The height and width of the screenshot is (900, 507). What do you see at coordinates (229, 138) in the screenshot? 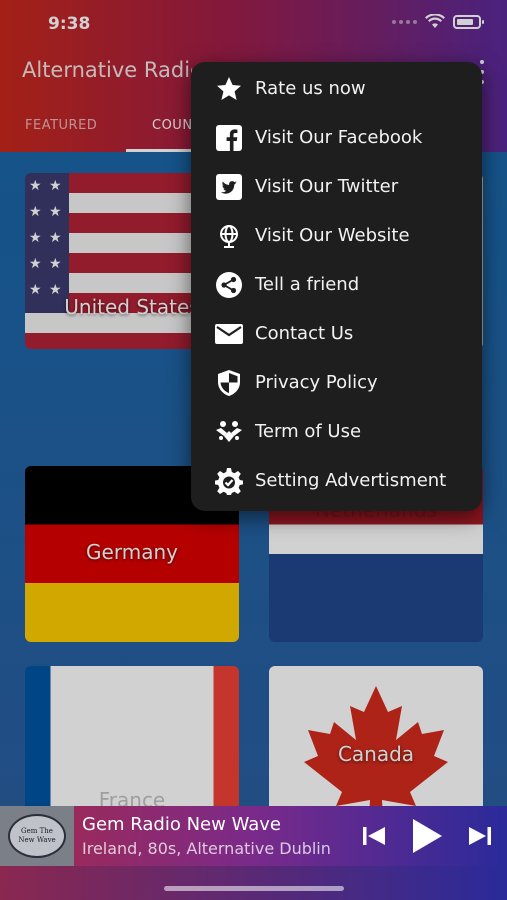
I see `facebook-icon` at bounding box center [229, 138].